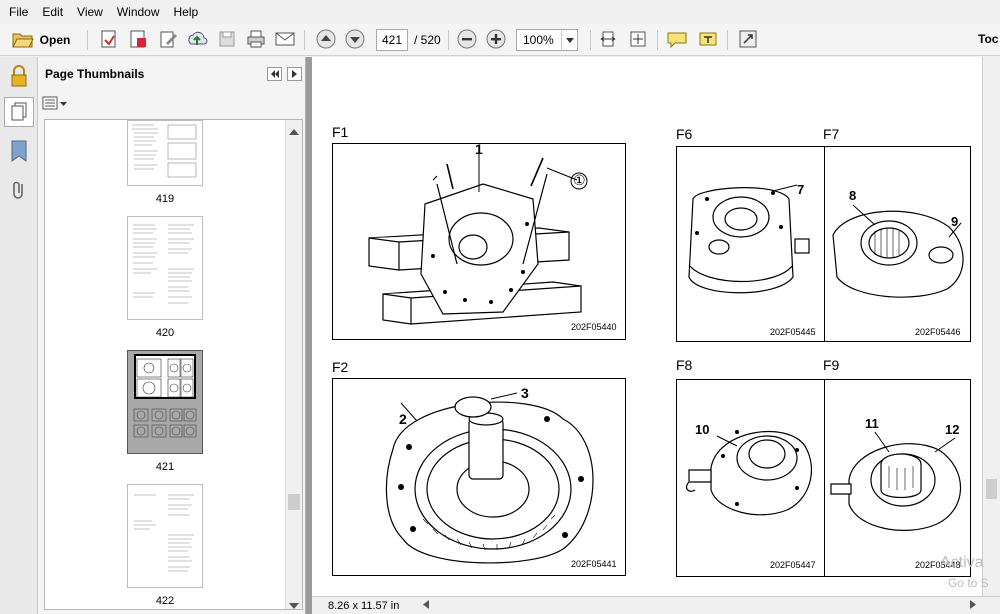 This screenshot has height=614, width=1000. I want to click on scroll-right-icon, so click(973, 605).